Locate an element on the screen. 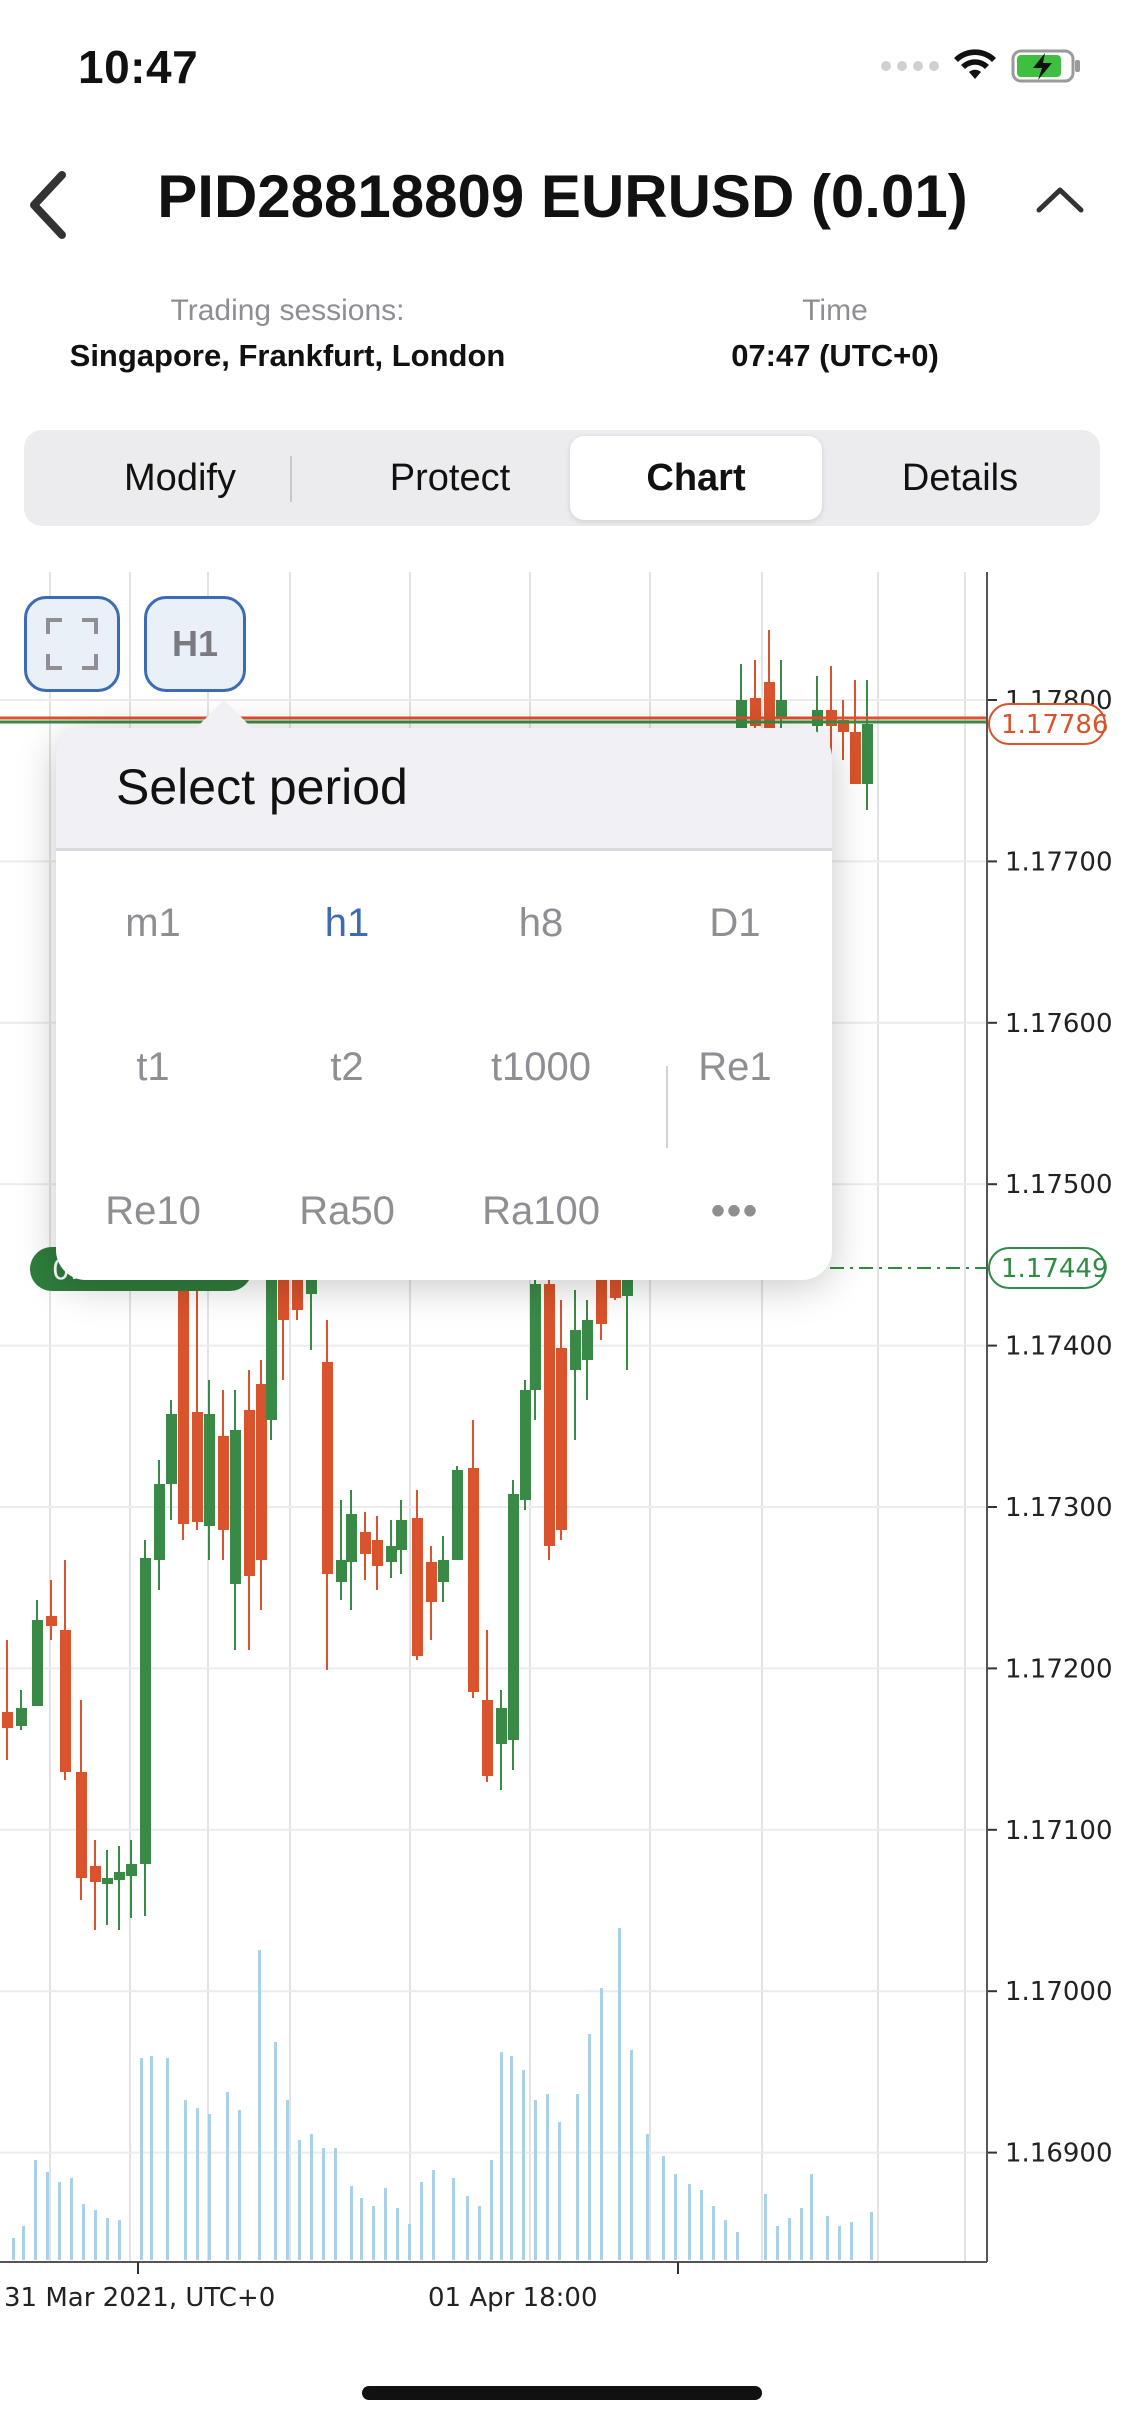 The height and width of the screenshot is (2436, 1125). popup-caret is located at coordinates (224, 715).